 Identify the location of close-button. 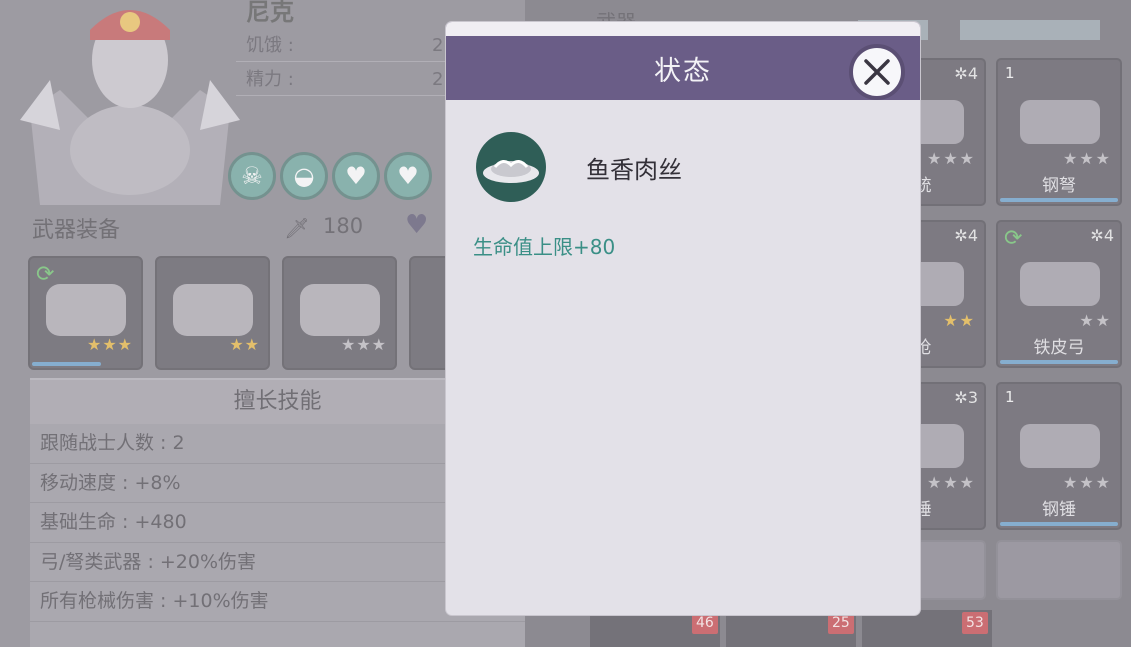
(877, 72).